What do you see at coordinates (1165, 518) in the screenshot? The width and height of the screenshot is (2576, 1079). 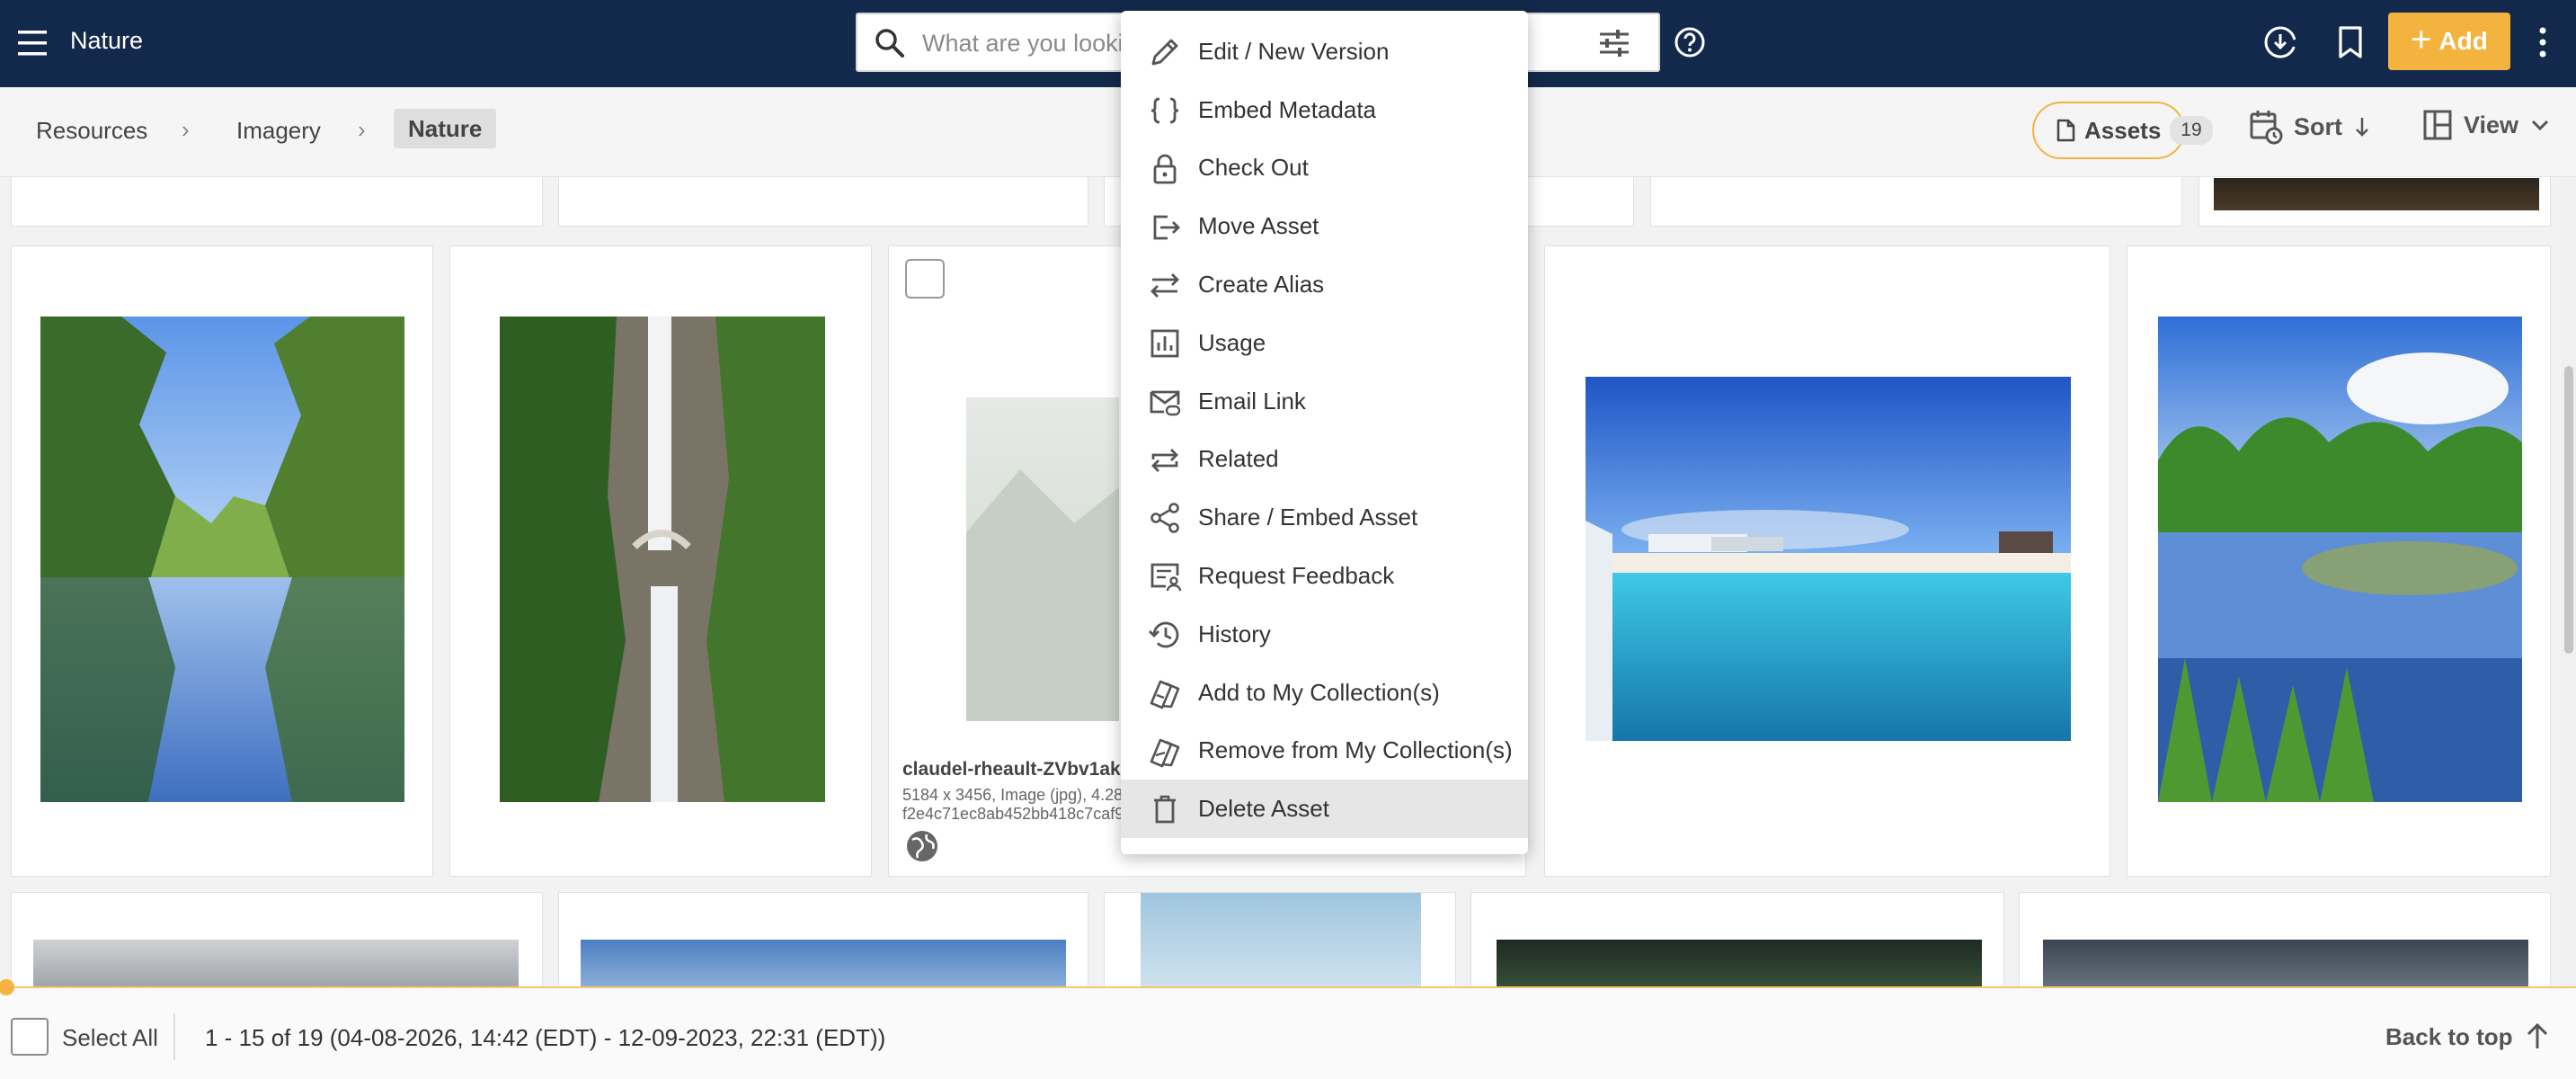 I see `share-icon` at bounding box center [1165, 518].